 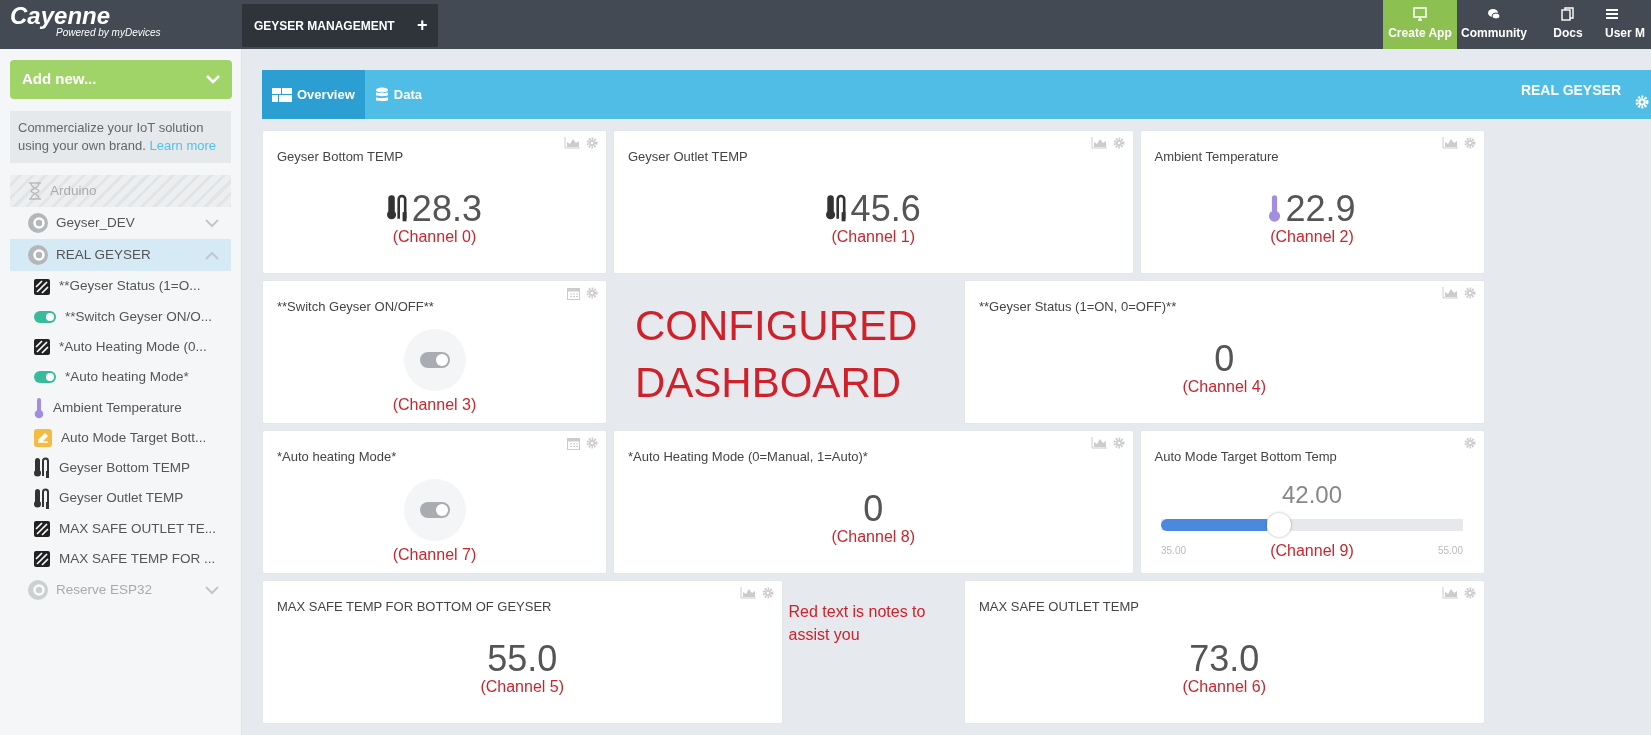 I want to click on add-tab-button: +, so click(x=422, y=25).